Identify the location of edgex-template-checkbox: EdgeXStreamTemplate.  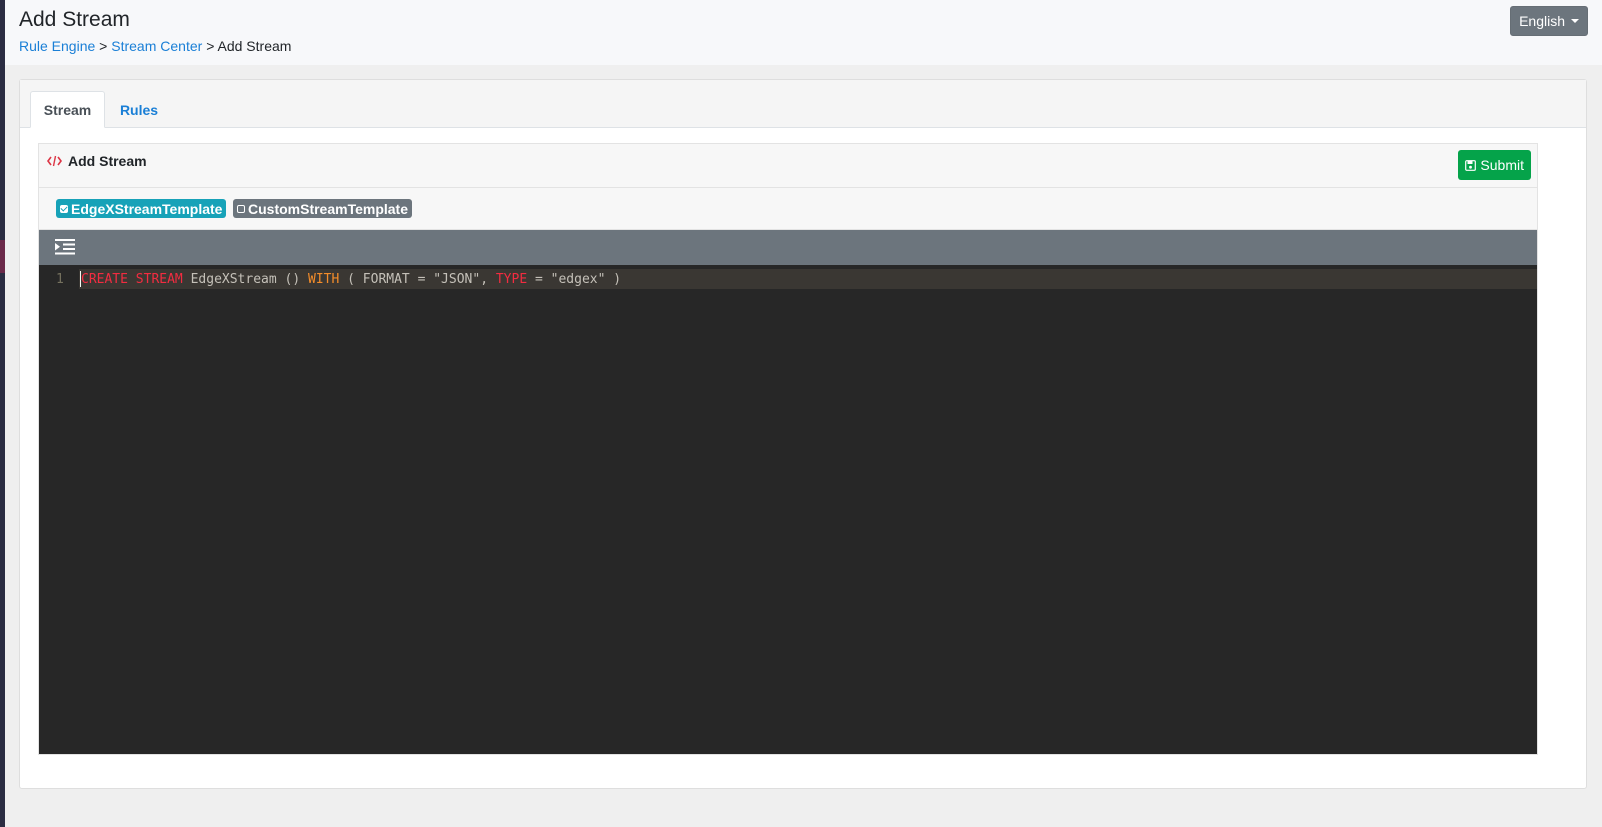
(141, 208).